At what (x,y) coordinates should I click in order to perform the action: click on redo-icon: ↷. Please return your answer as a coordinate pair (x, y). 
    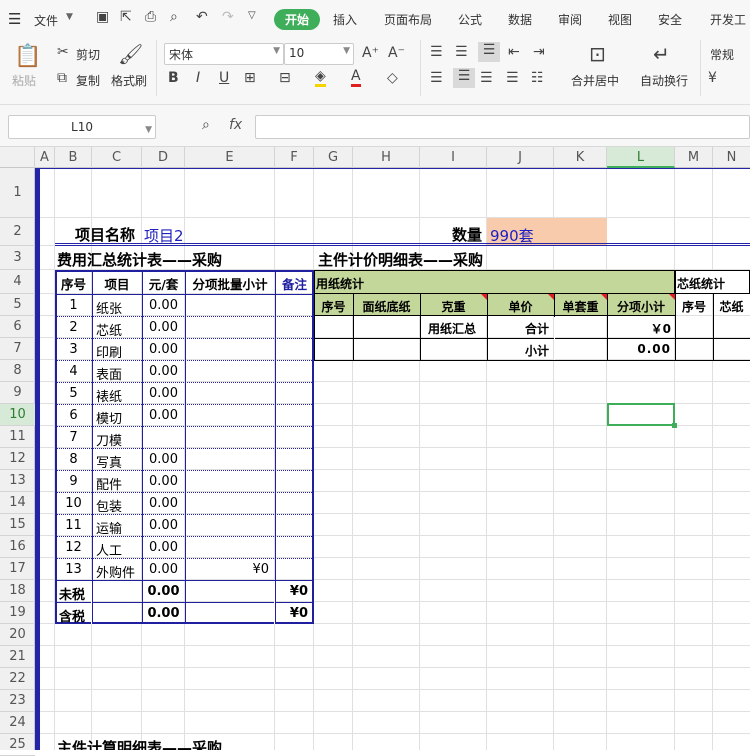
    Looking at the image, I should click on (228, 17).